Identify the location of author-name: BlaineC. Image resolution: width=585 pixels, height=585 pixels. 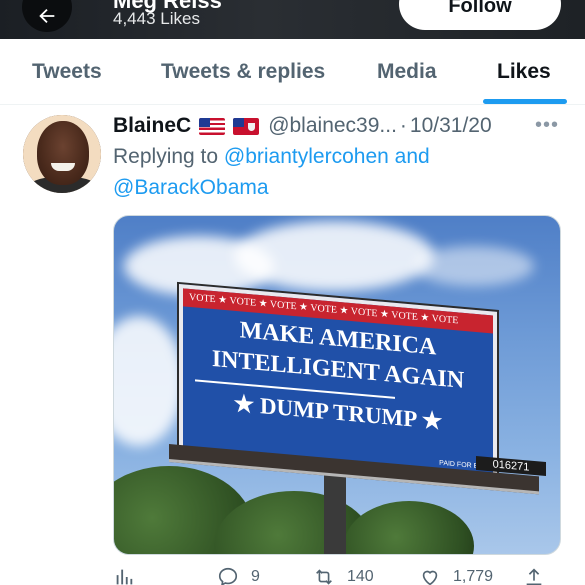
(152, 126).